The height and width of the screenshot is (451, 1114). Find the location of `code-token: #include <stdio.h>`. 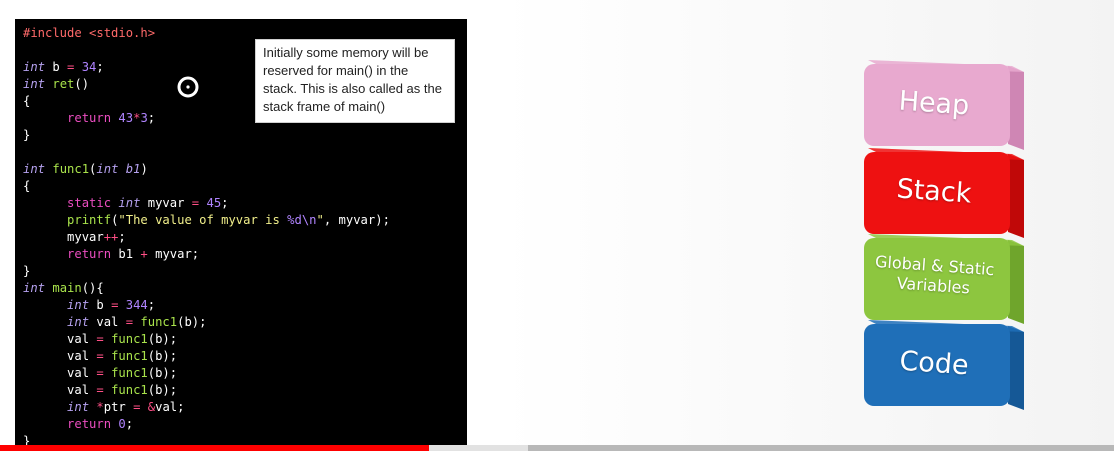

code-token: #include <stdio.h> is located at coordinates (89, 33).